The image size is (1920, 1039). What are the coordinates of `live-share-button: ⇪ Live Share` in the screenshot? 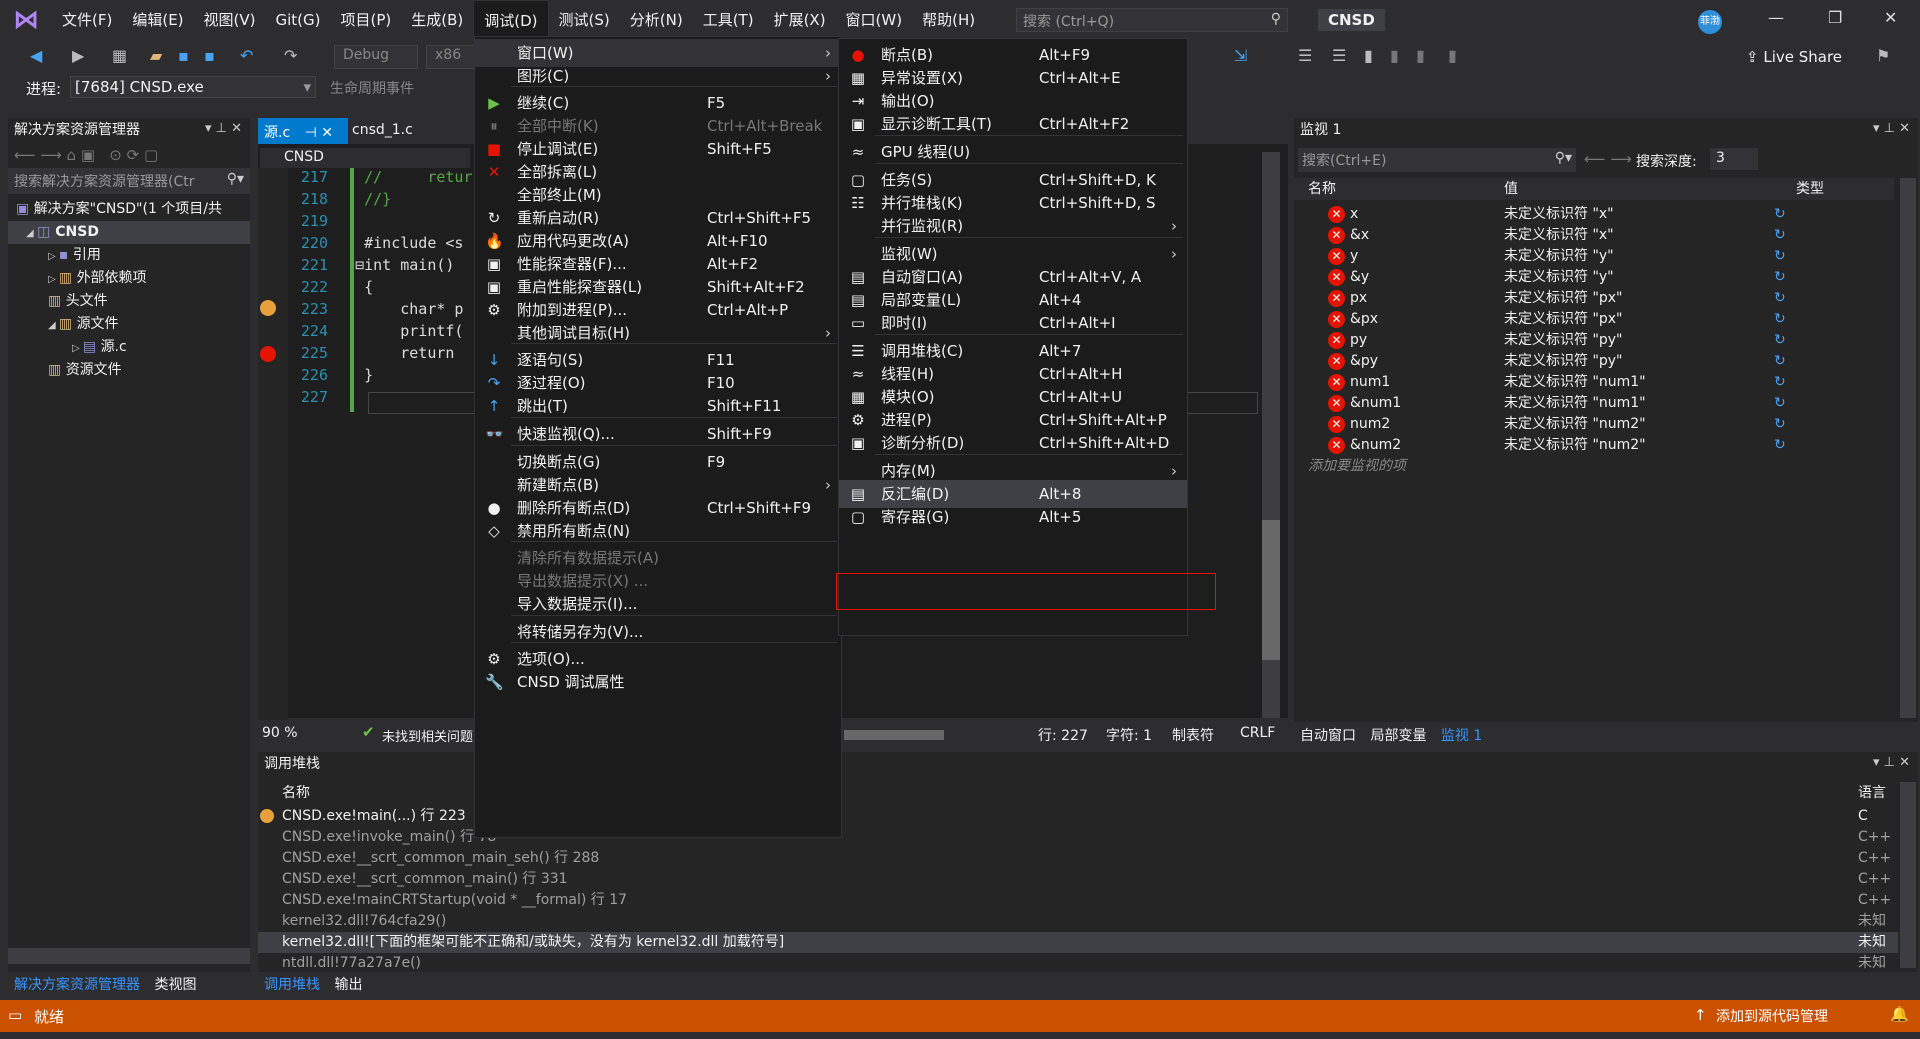 It's located at (1794, 57).